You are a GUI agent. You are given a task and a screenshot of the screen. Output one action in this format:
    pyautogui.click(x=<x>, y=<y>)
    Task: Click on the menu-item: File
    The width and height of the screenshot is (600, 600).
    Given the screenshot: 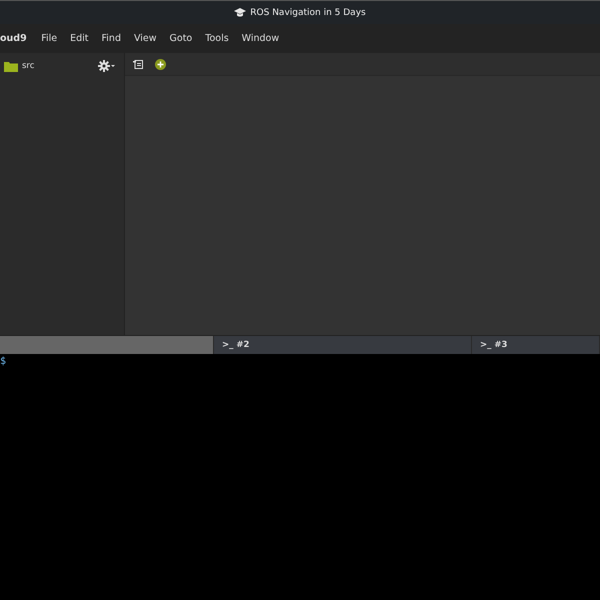 What is the action you would take?
    pyautogui.click(x=49, y=38)
    